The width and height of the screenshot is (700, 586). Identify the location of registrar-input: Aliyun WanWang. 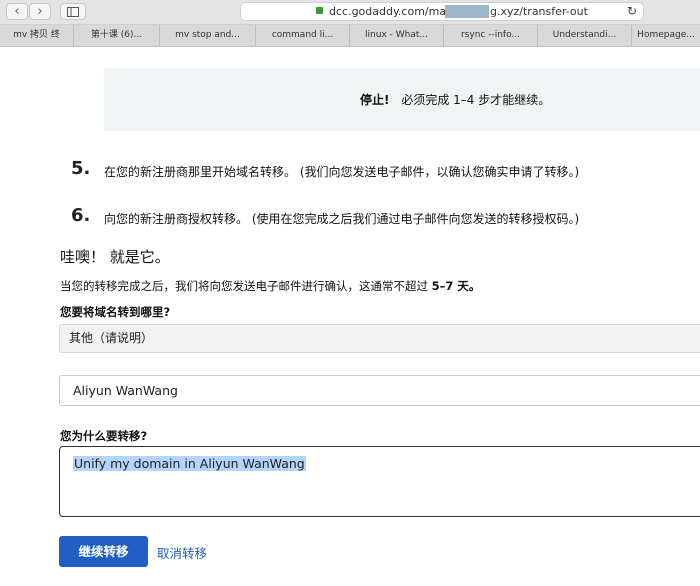
(379, 390).